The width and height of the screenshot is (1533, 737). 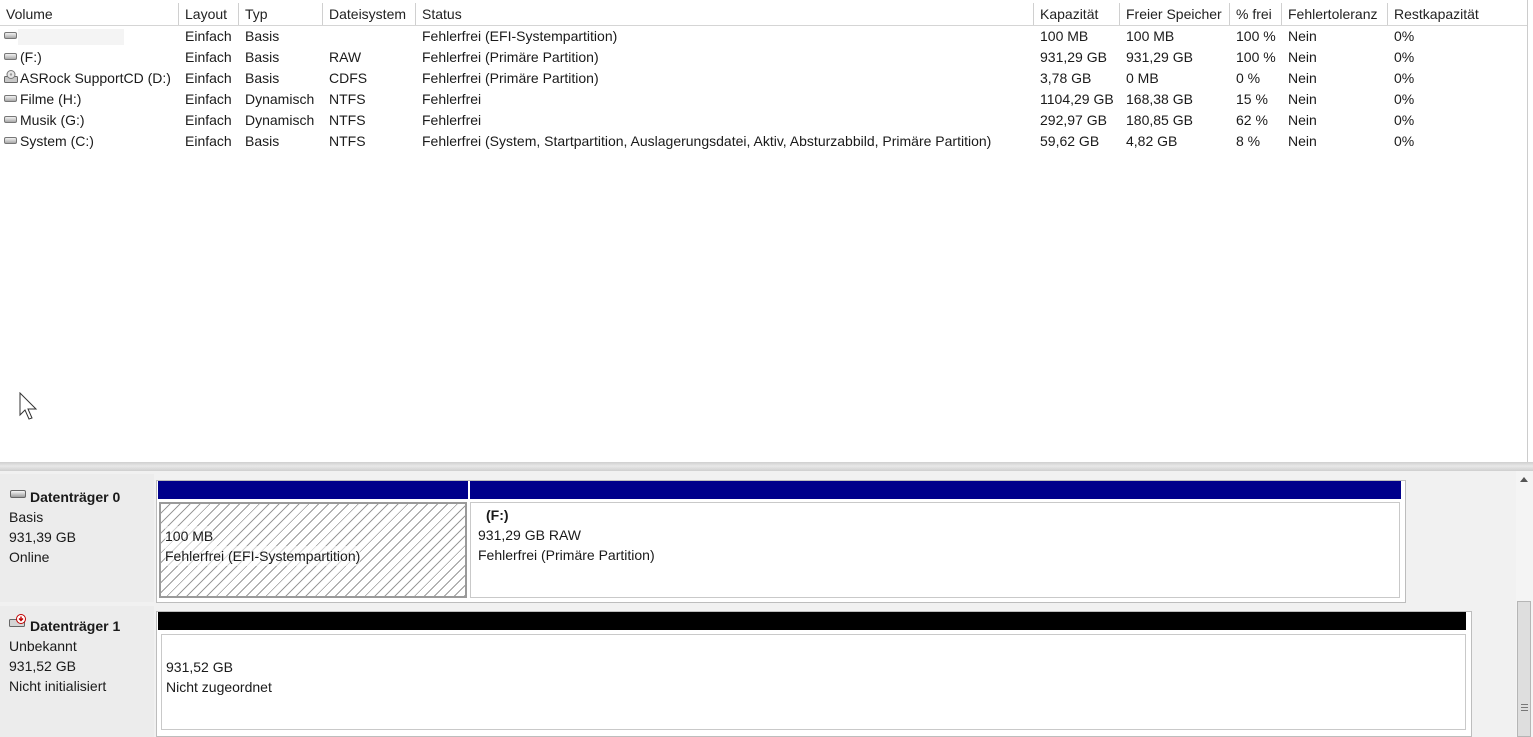 What do you see at coordinates (766, 466) in the screenshot?
I see `pane-splitter` at bounding box center [766, 466].